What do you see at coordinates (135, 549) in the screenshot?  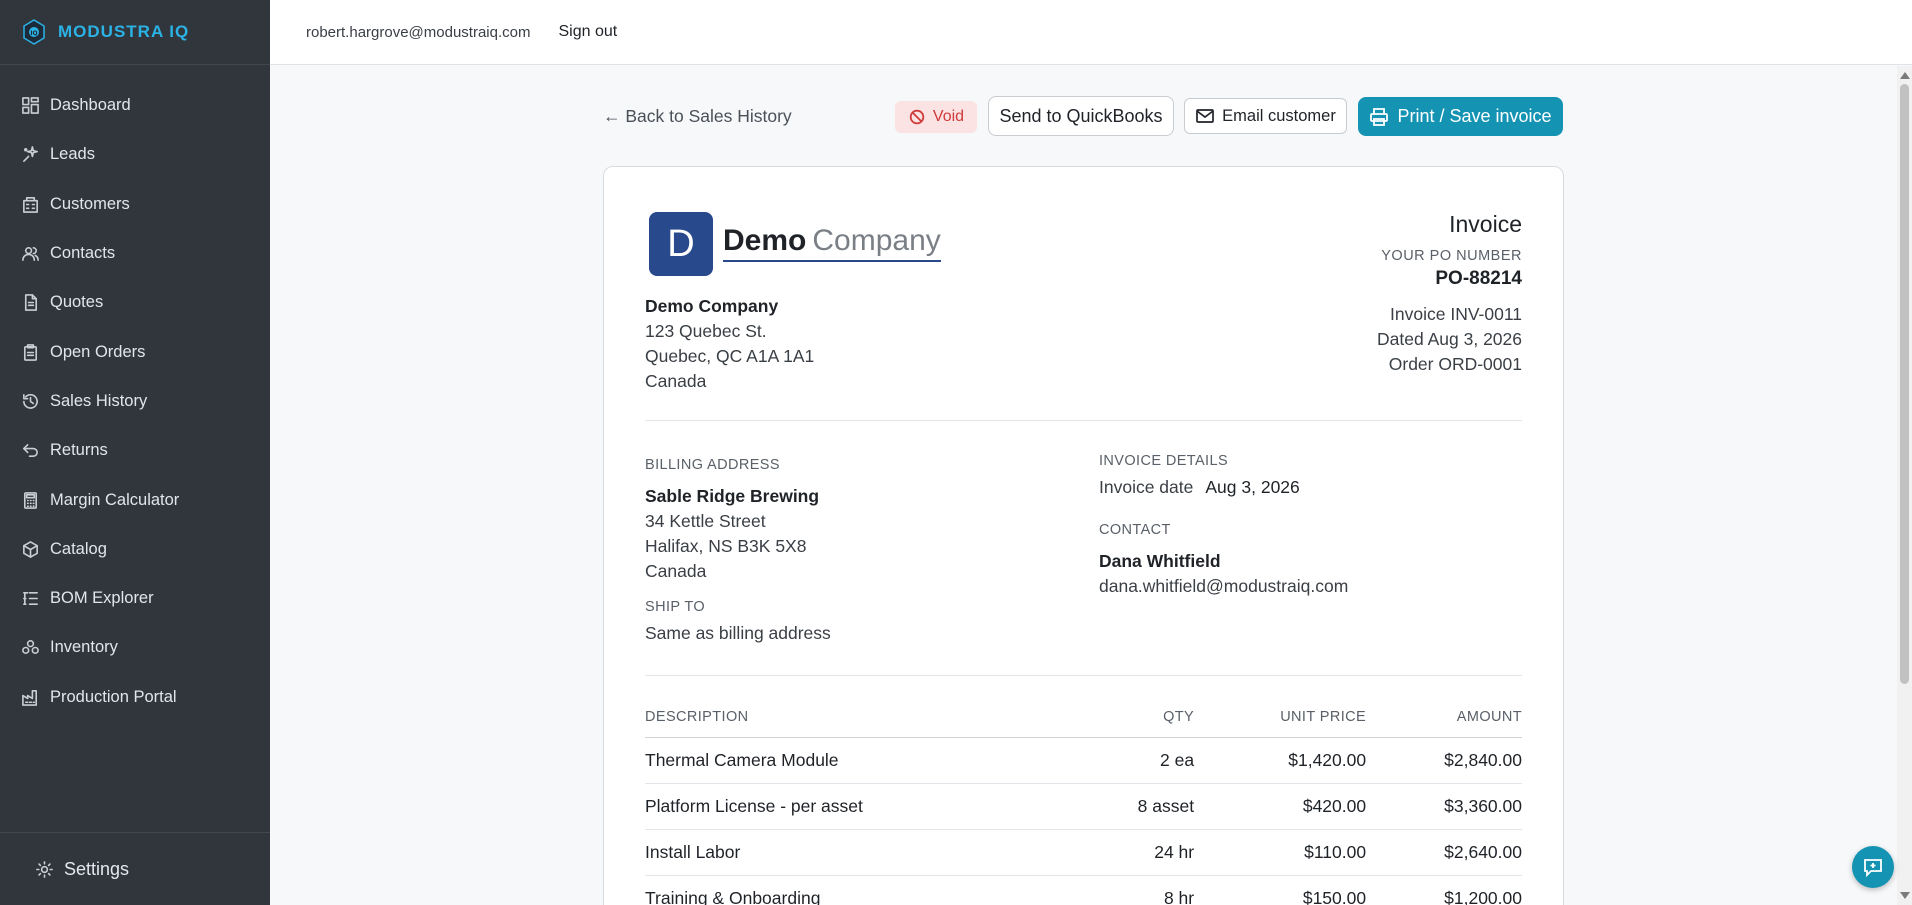 I see `sidebar-item-catalog: Catalog` at bounding box center [135, 549].